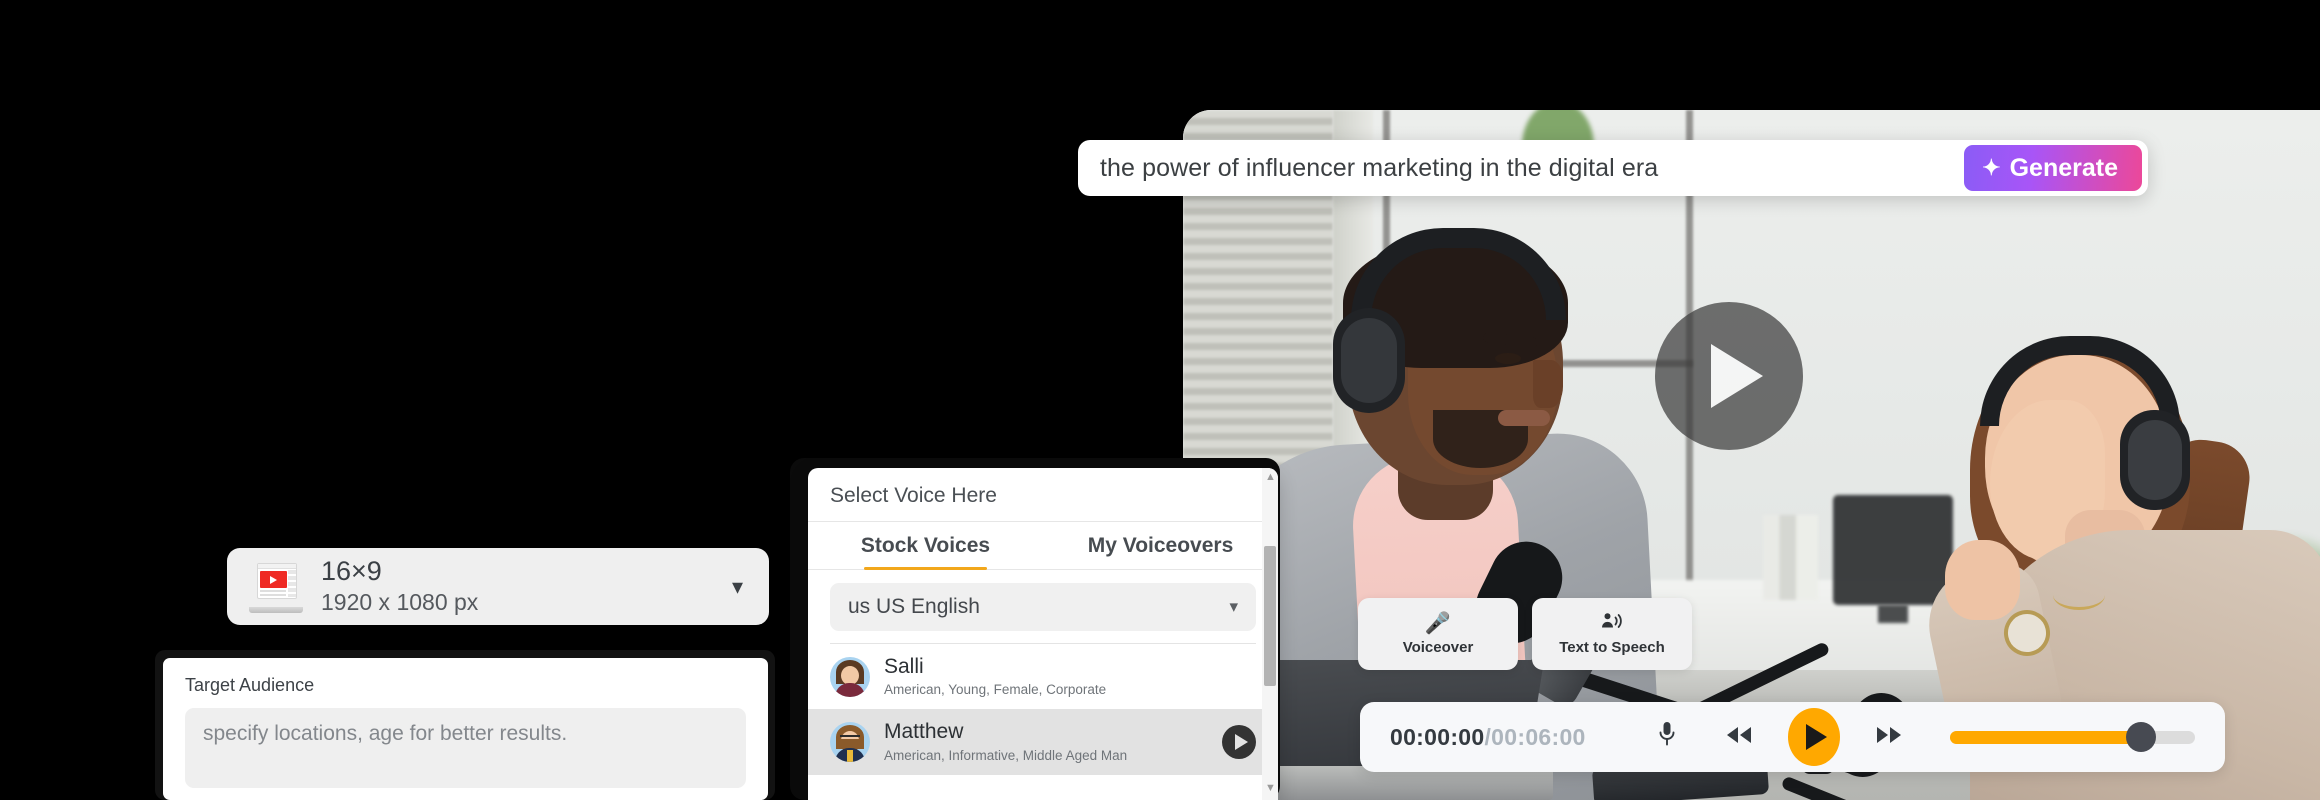  I want to click on microphone-icon: 🎤, so click(1438, 623).